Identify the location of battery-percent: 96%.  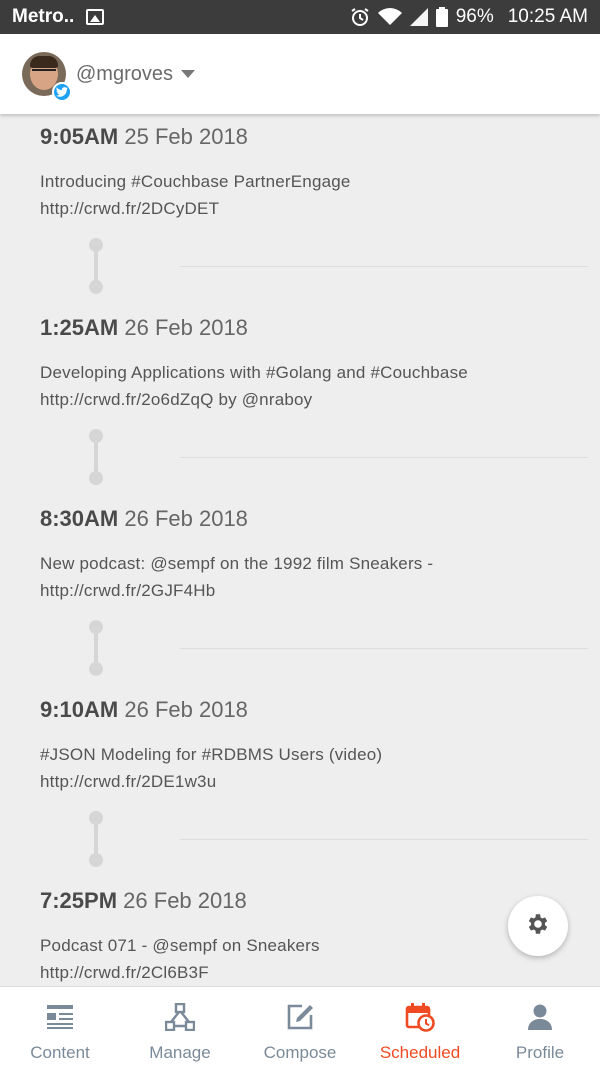
(474, 16).